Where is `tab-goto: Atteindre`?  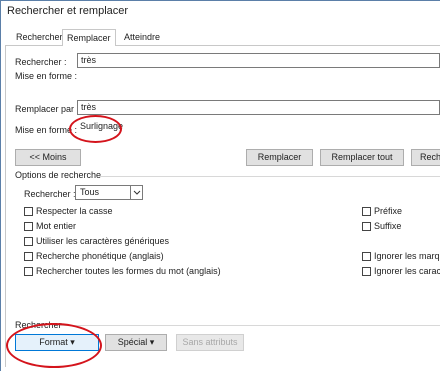 tab-goto: Atteindre is located at coordinates (142, 37).